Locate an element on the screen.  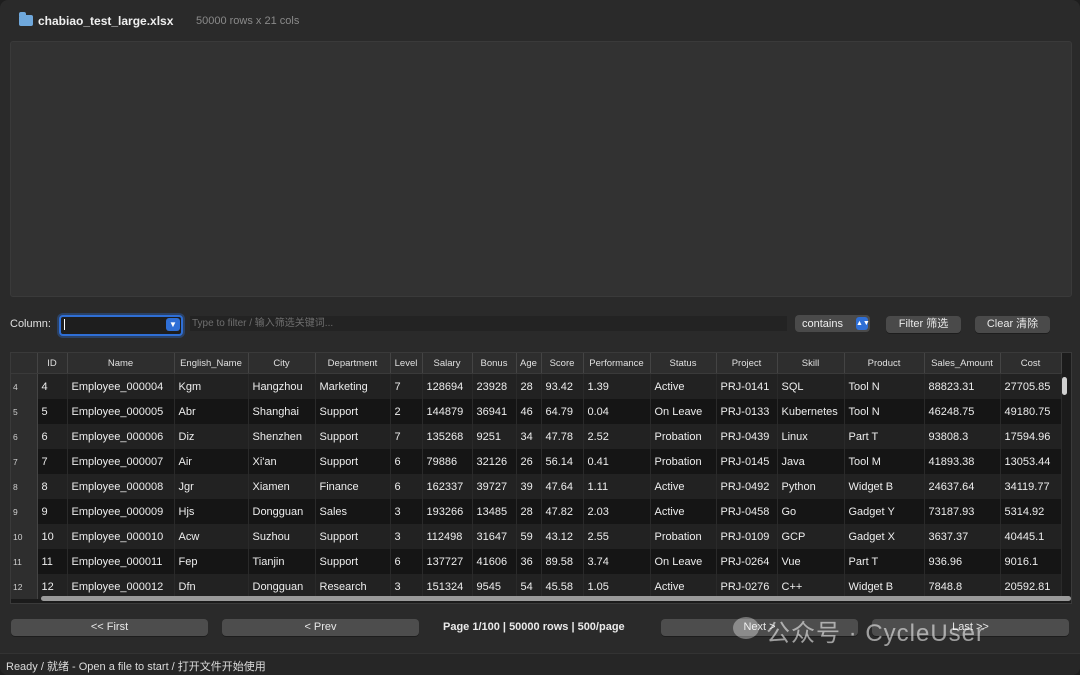
column-header: City is located at coordinates (282, 363).